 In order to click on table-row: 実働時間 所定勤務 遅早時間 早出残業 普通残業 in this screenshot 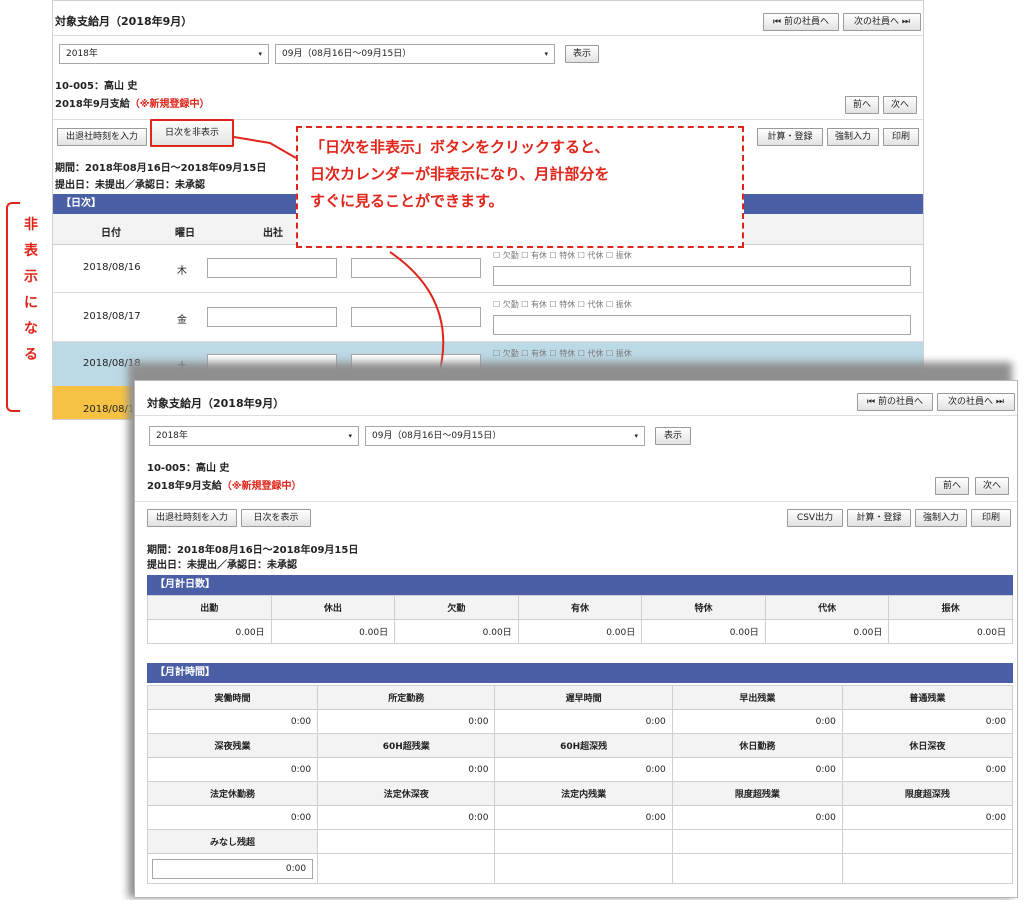, I will do `click(580, 697)`.